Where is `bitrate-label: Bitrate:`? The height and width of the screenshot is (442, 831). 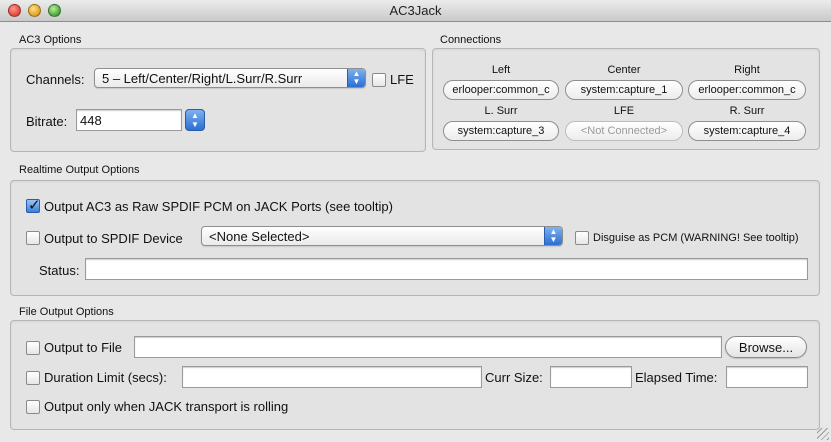 bitrate-label: Bitrate: is located at coordinates (47, 121).